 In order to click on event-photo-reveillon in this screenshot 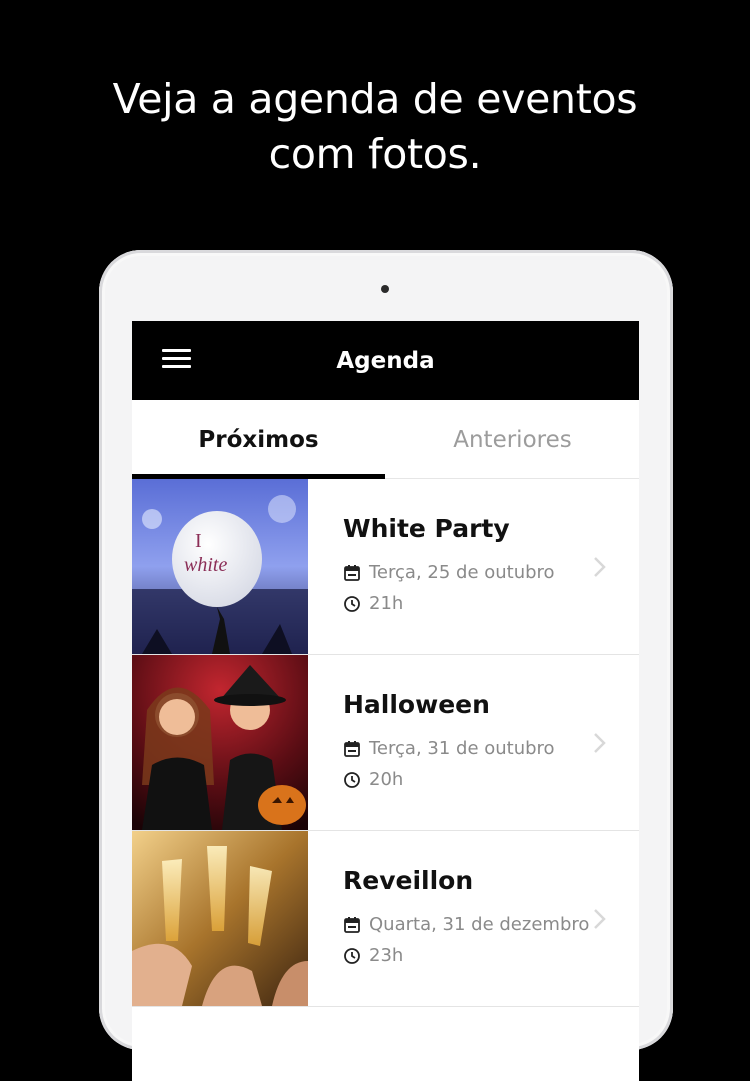, I will do `click(220, 918)`.